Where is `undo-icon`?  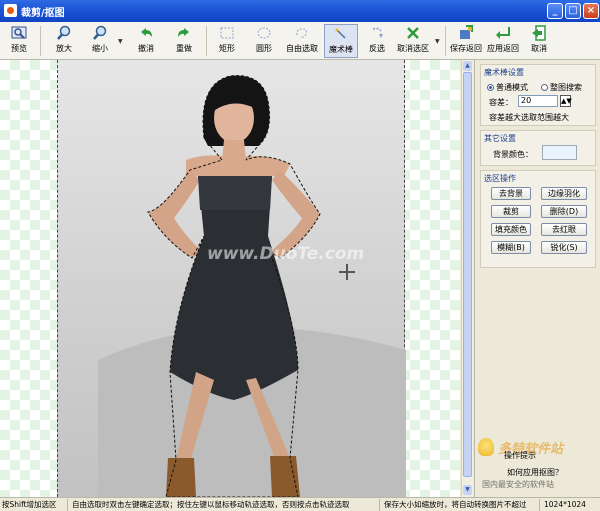 undo-icon is located at coordinates (146, 32).